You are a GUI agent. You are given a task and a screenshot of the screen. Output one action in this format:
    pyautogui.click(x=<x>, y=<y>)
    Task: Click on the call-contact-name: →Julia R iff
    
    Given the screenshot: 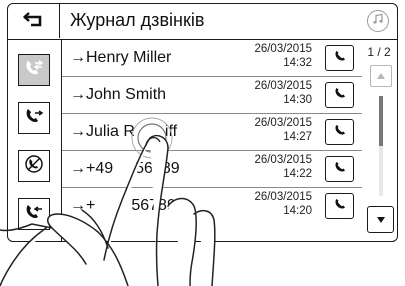 What is the action you would take?
    pyautogui.click(x=123, y=132)
    